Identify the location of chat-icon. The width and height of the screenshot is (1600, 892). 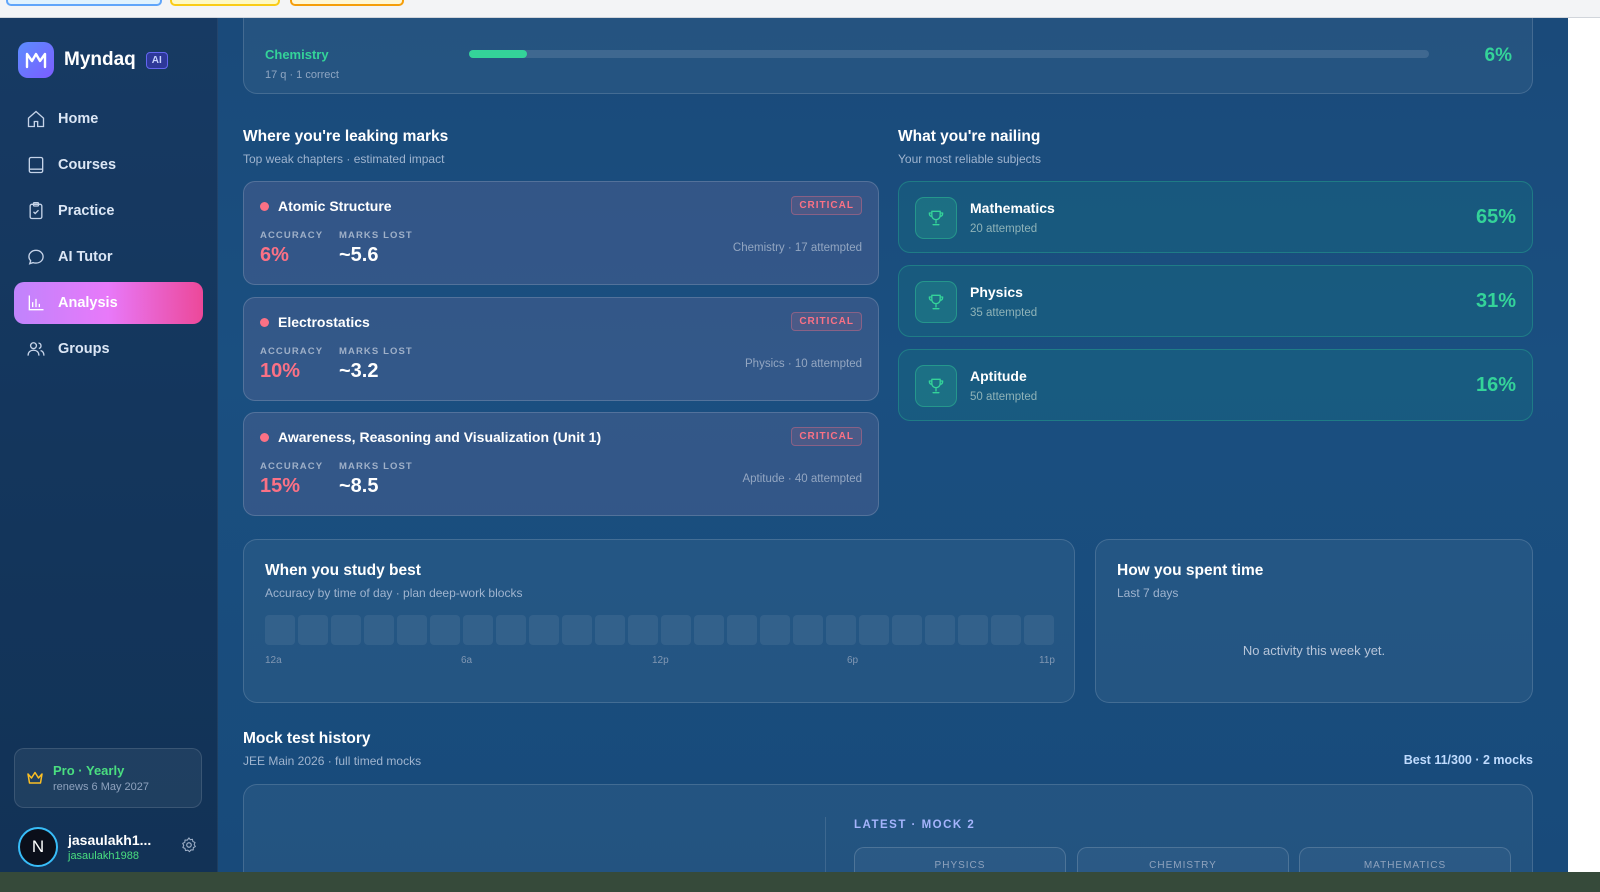
(36, 257).